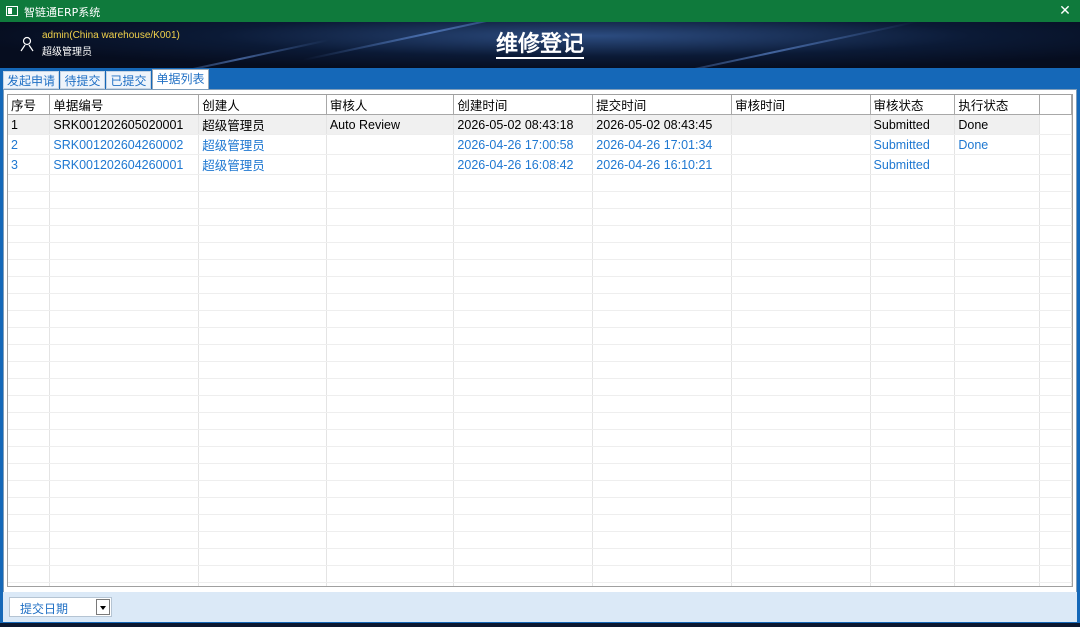  I want to click on cell-exec-status, so click(997, 164).